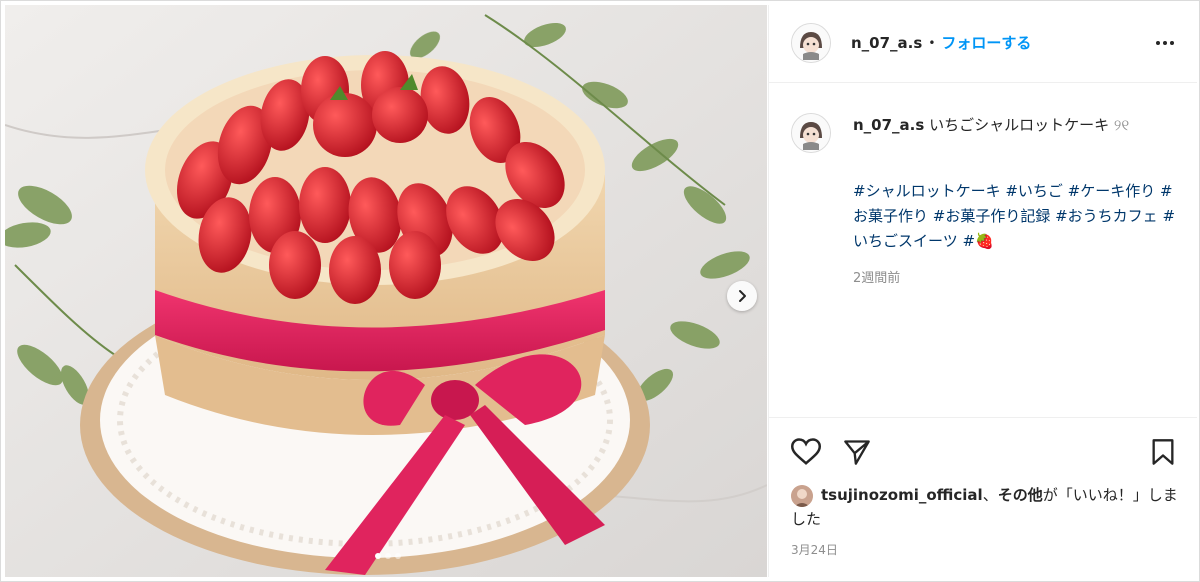 The height and width of the screenshot is (582, 1200). I want to click on likes-others-link: その他, so click(1020, 495).